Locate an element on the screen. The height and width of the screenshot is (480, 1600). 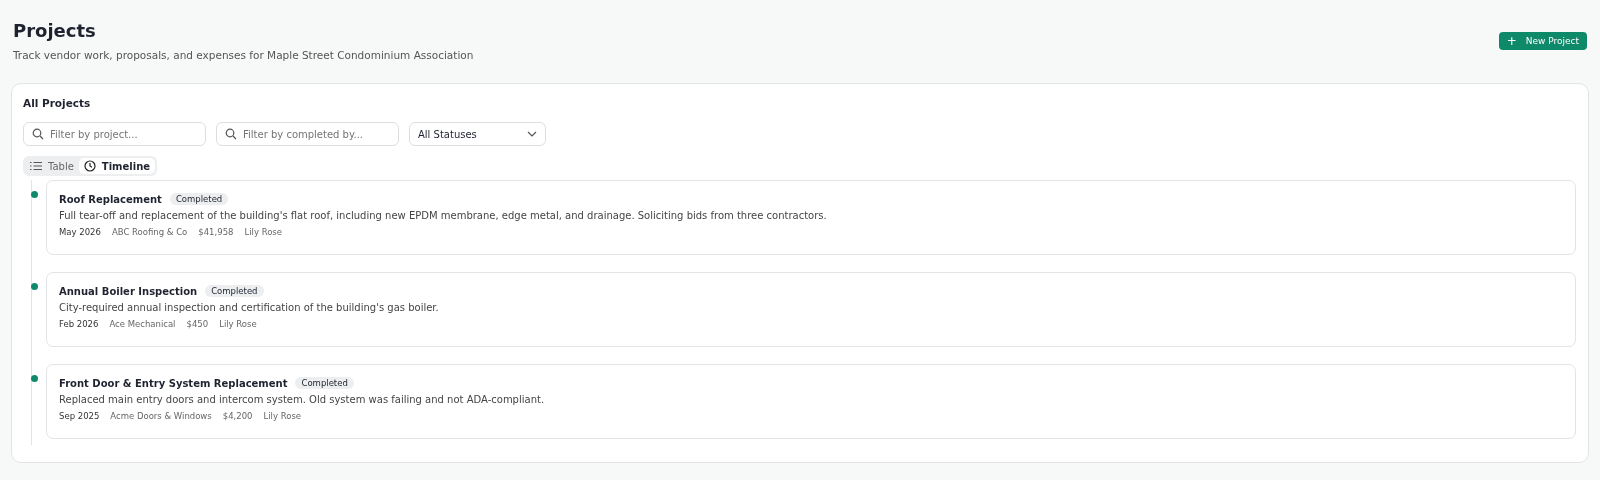
clock-icon is located at coordinates (89, 166).